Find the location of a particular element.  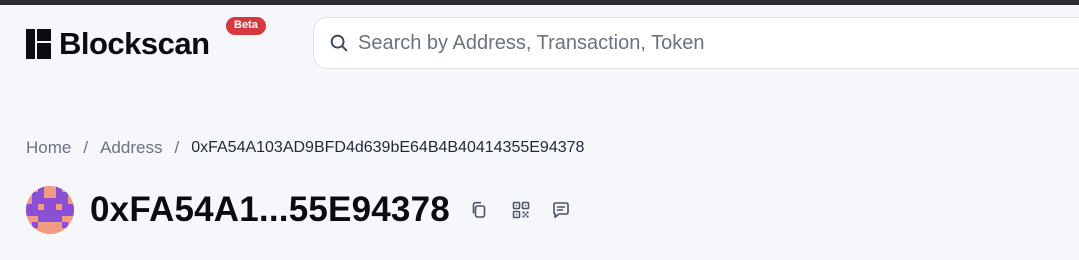

search-icon is located at coordinates (339, 43).